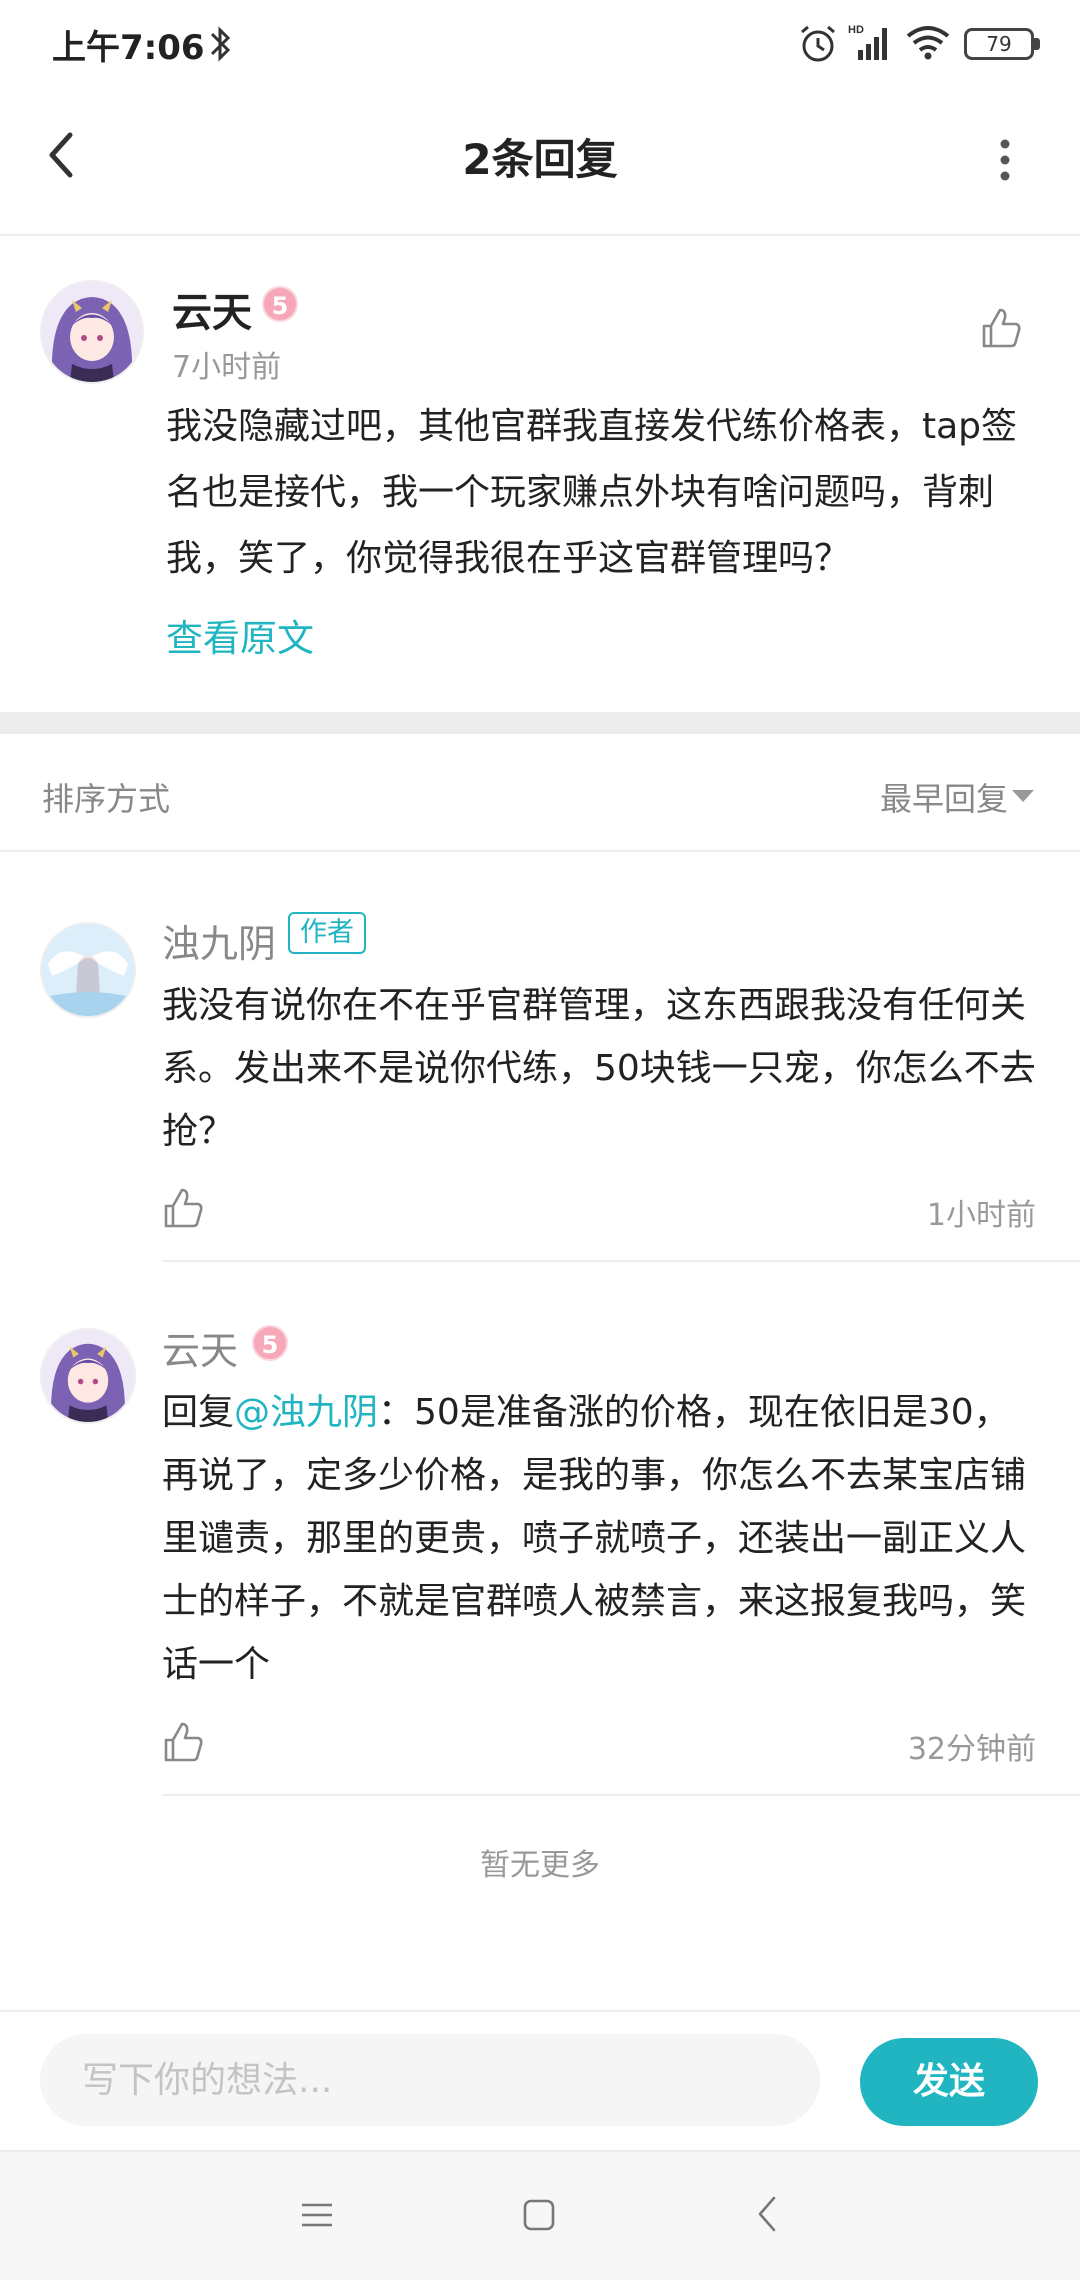 The width and height of the screenshot is (1080, 2280). I want to click on avatar-angel-icon, so click(88, 970).